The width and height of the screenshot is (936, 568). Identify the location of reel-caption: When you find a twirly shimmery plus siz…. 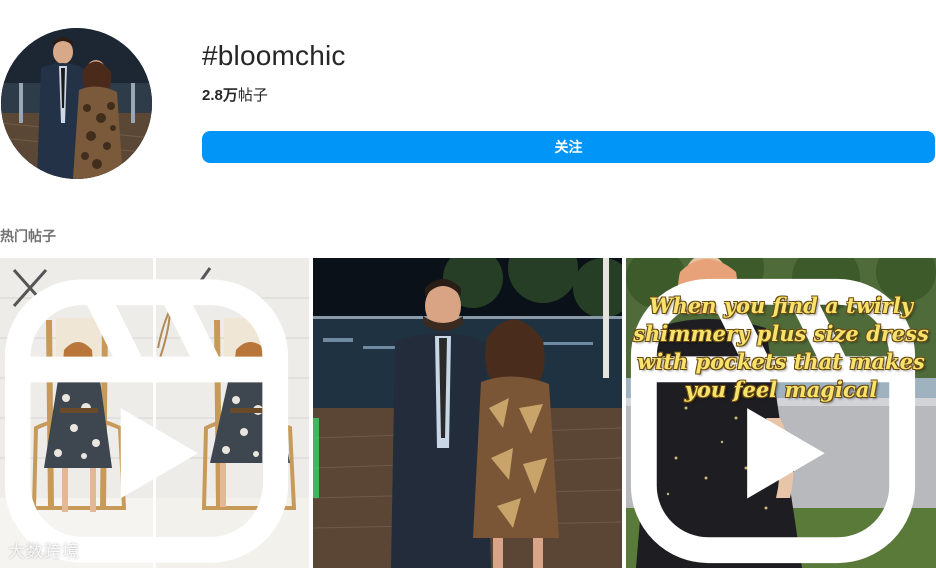
(781, 347).